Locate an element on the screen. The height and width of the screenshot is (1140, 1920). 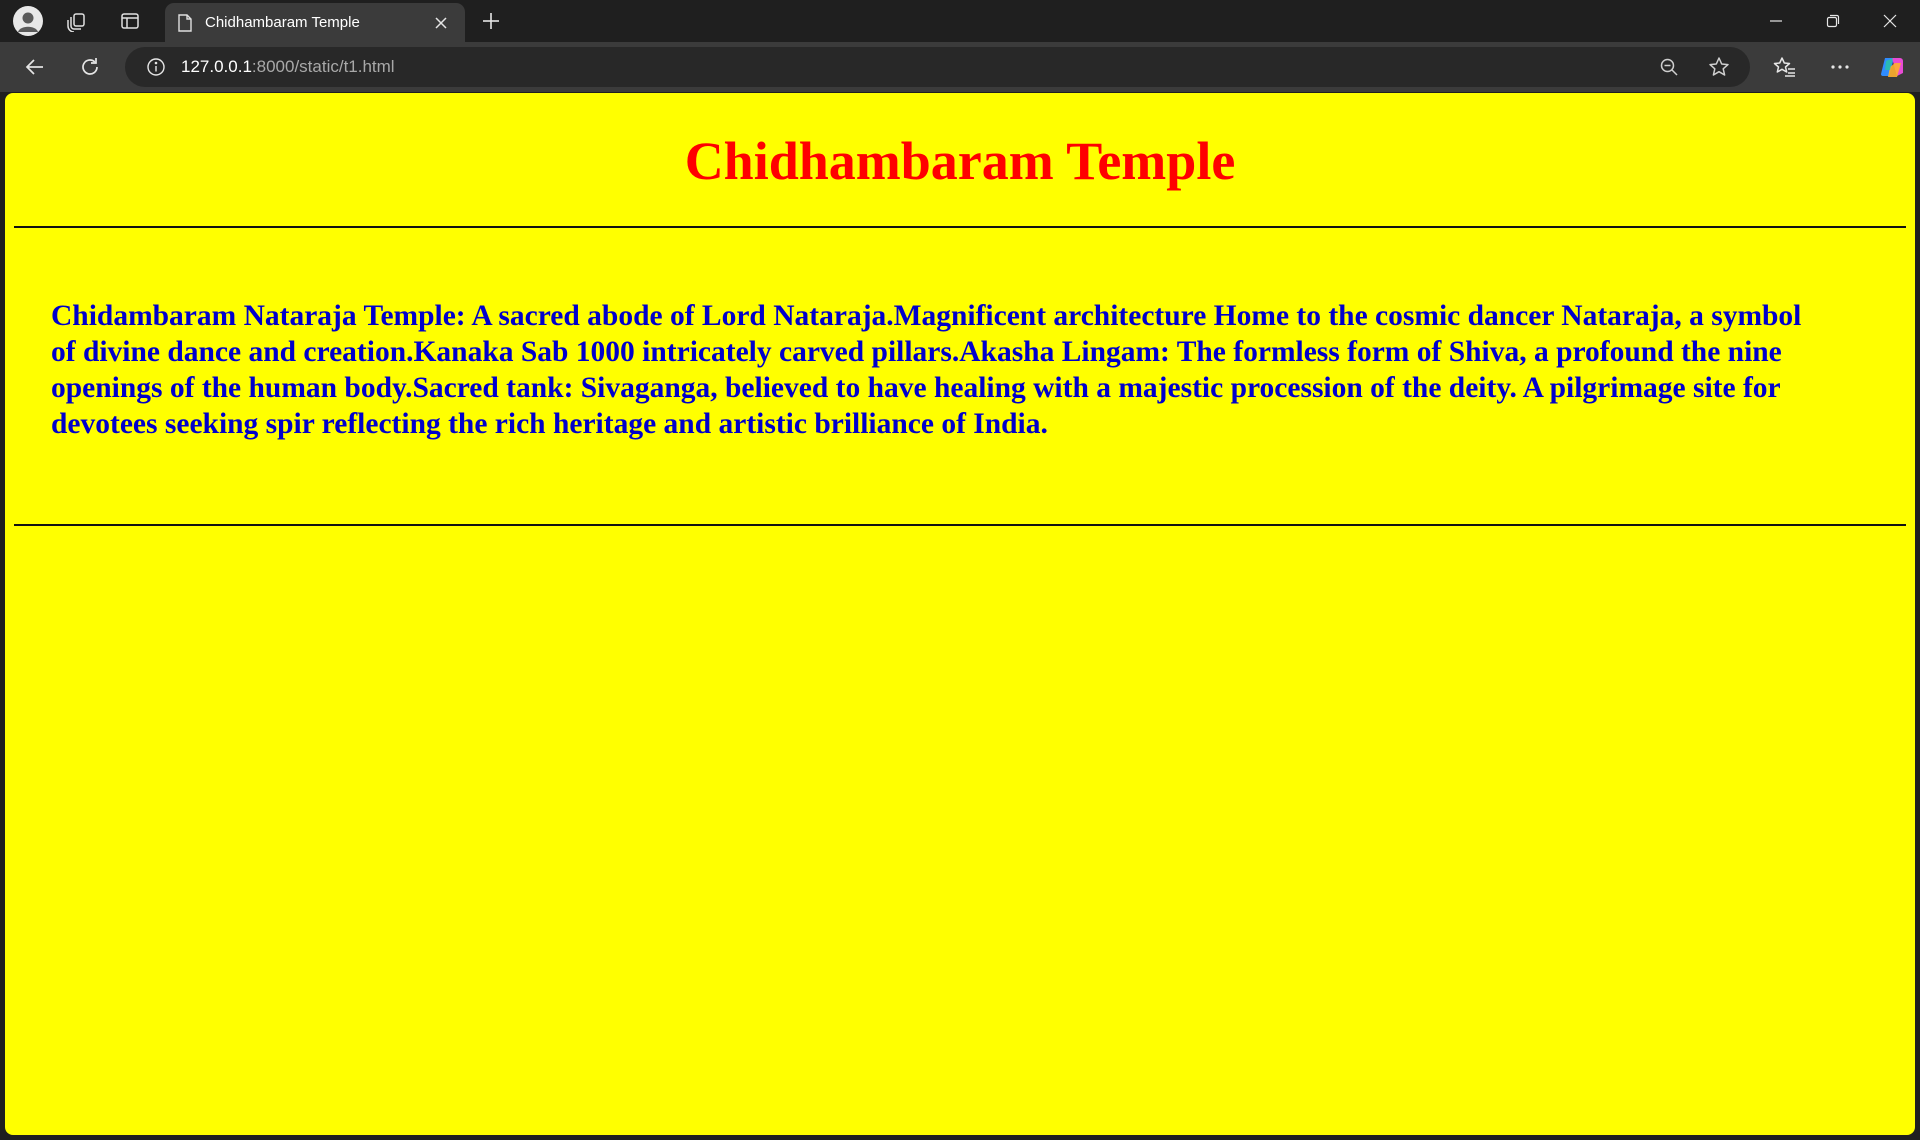
url-path: :8000/static/t1.html is located at coordinates (323, 66).